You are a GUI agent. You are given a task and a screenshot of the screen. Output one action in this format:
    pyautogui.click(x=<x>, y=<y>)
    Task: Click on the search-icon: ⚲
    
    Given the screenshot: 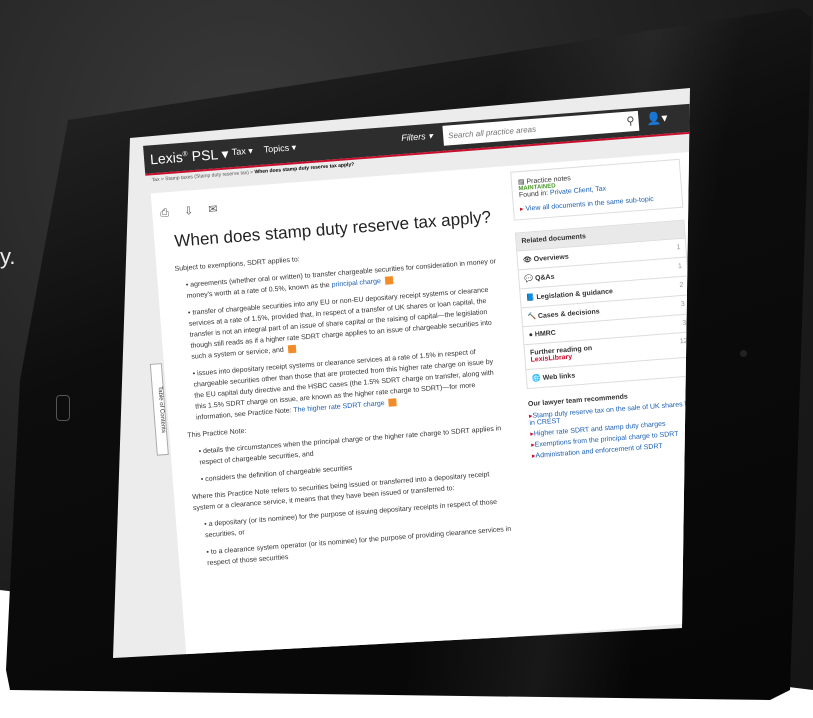 What is the action you would take?
    pyautogui.click(x=630, y=121)
    